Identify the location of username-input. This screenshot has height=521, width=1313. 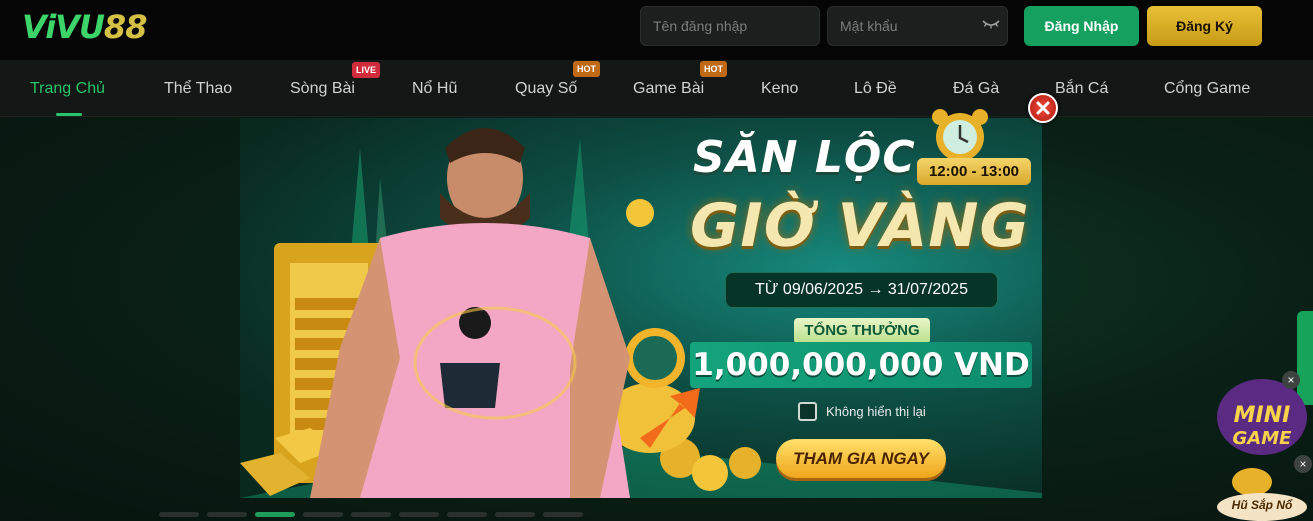
(730, 26).